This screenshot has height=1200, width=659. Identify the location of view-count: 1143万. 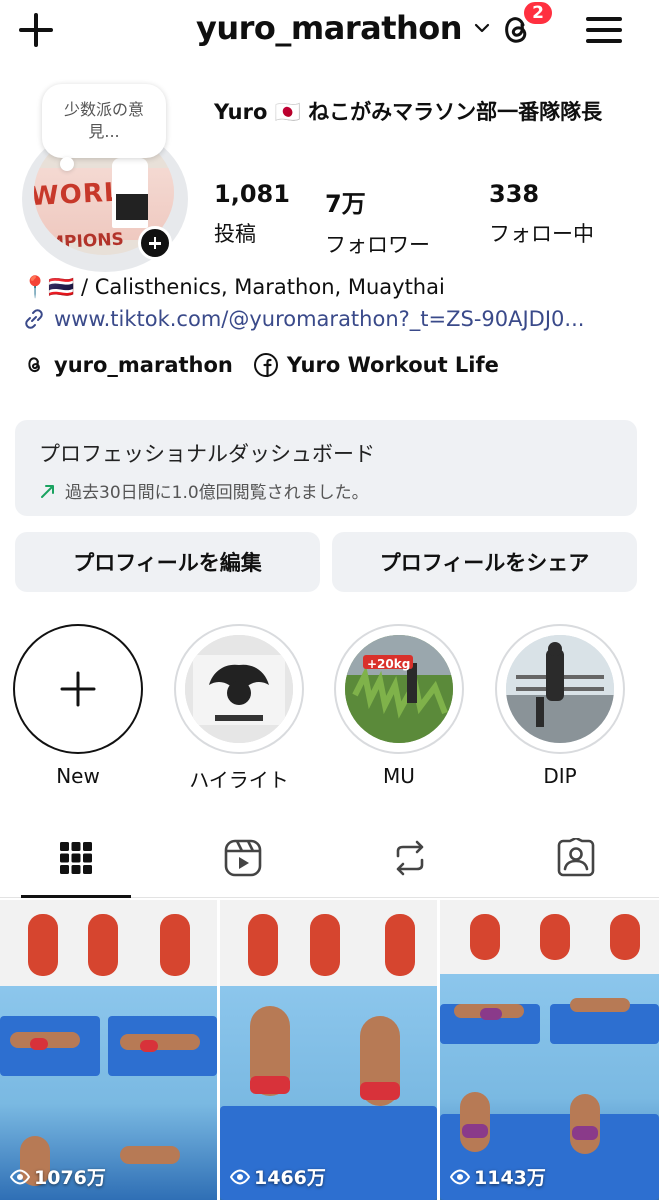
(498, 1176).